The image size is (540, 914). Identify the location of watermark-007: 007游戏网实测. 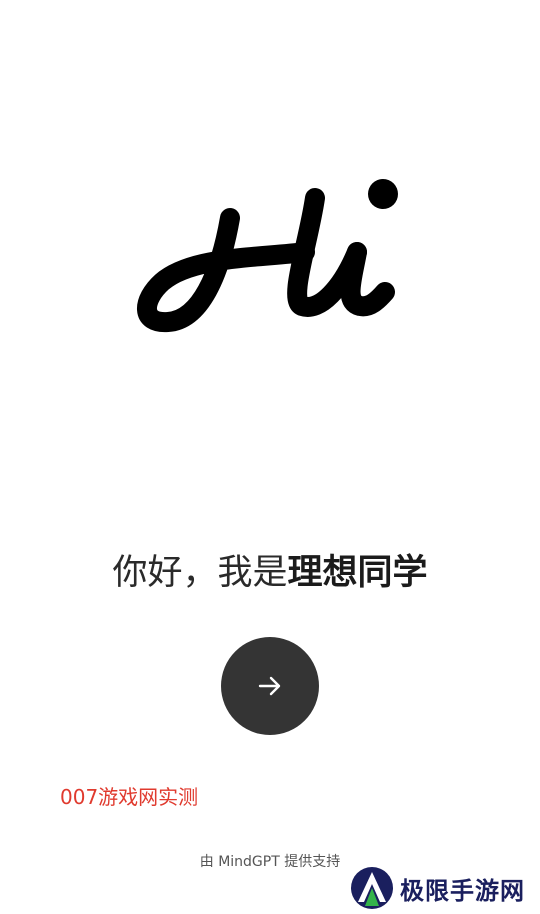
(129, 797).